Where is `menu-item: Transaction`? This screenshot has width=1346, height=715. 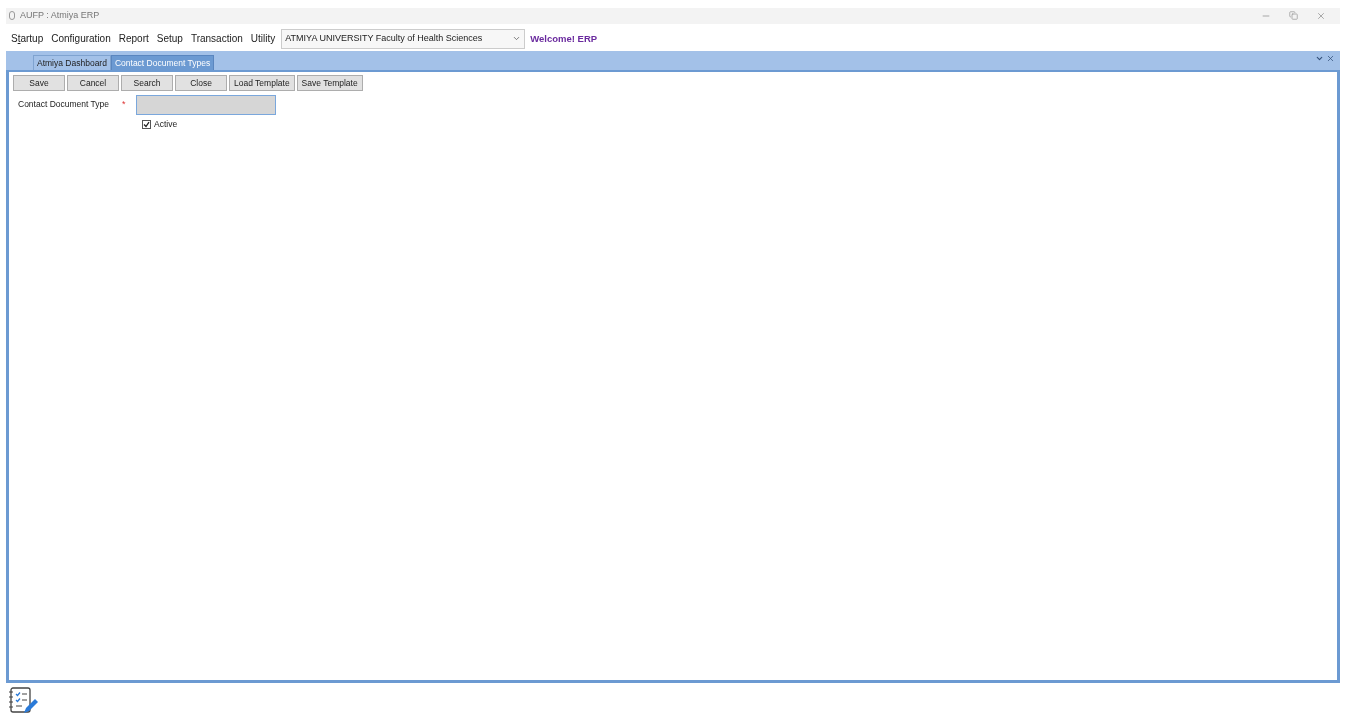
menu-item: Transaction is located at coordinates (216, 38).